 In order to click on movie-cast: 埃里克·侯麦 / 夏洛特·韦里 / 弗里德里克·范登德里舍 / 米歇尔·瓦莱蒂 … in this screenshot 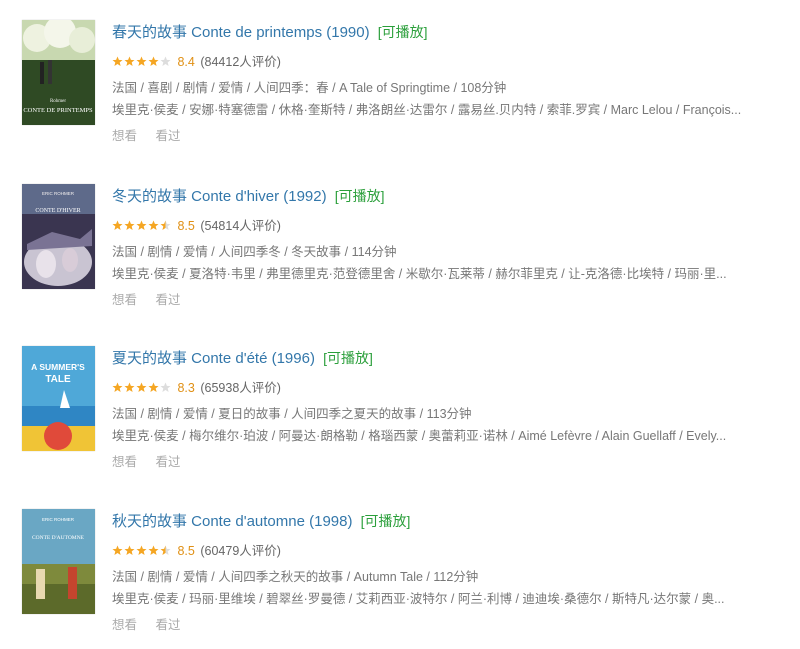, I will do `click(419, 274)`.